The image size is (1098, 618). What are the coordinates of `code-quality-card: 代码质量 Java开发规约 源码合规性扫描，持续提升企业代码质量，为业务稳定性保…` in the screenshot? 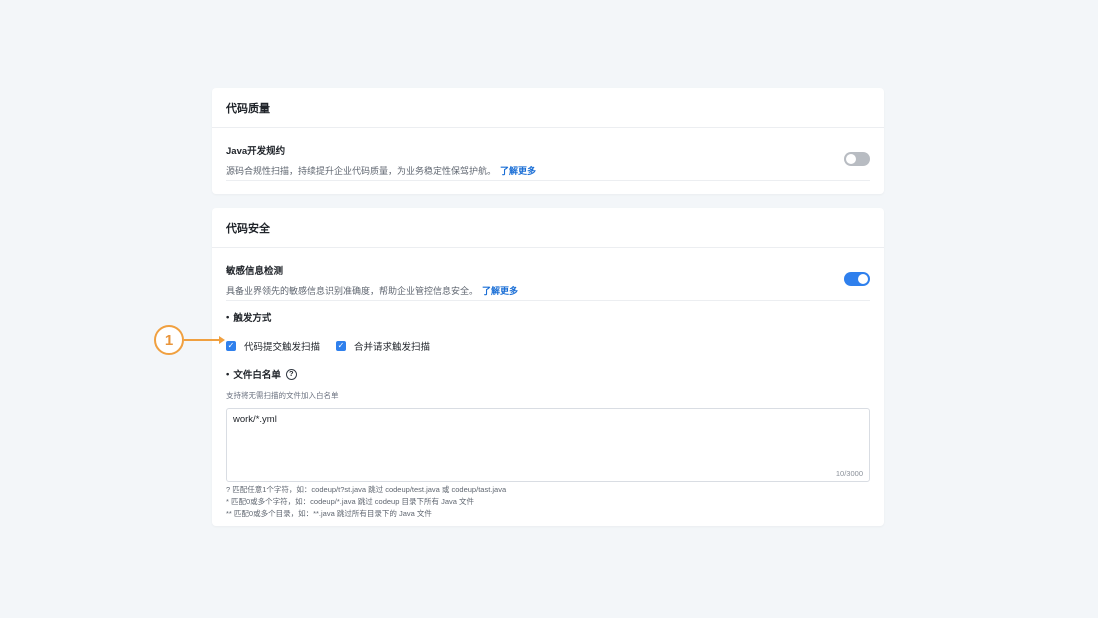 It's located at (548, 141).